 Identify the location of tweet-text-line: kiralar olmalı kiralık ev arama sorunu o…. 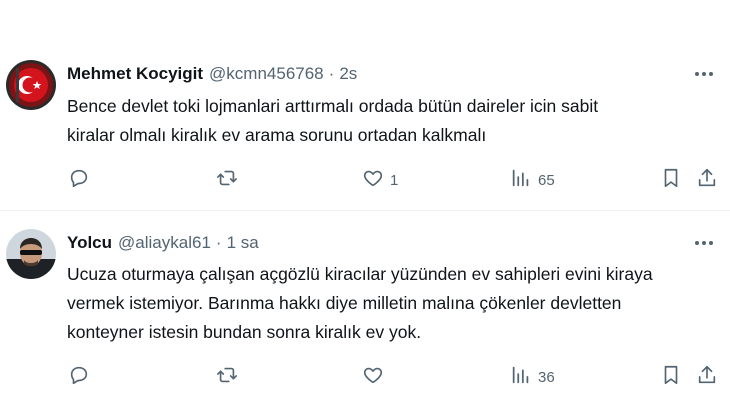
(277, 135).